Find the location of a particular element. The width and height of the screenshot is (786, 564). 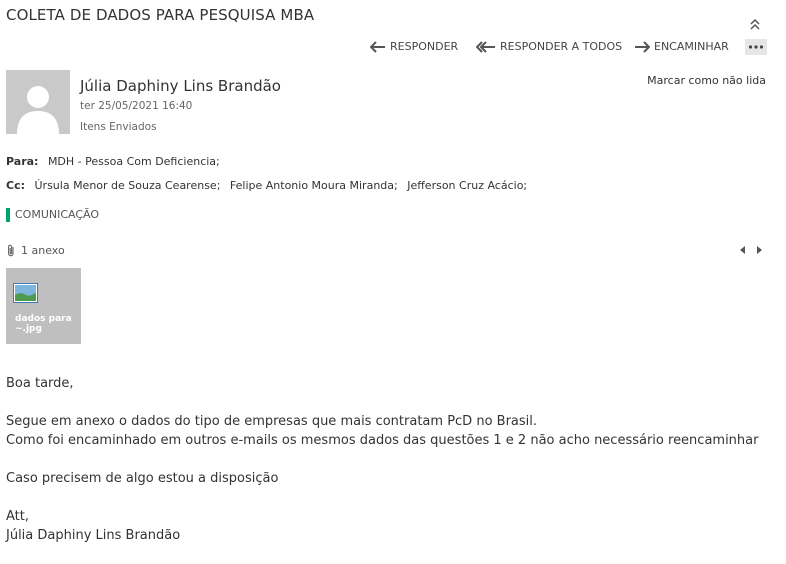

sent-date: ter 25/05/2021 16:40 is located at coordinates (136, 106).